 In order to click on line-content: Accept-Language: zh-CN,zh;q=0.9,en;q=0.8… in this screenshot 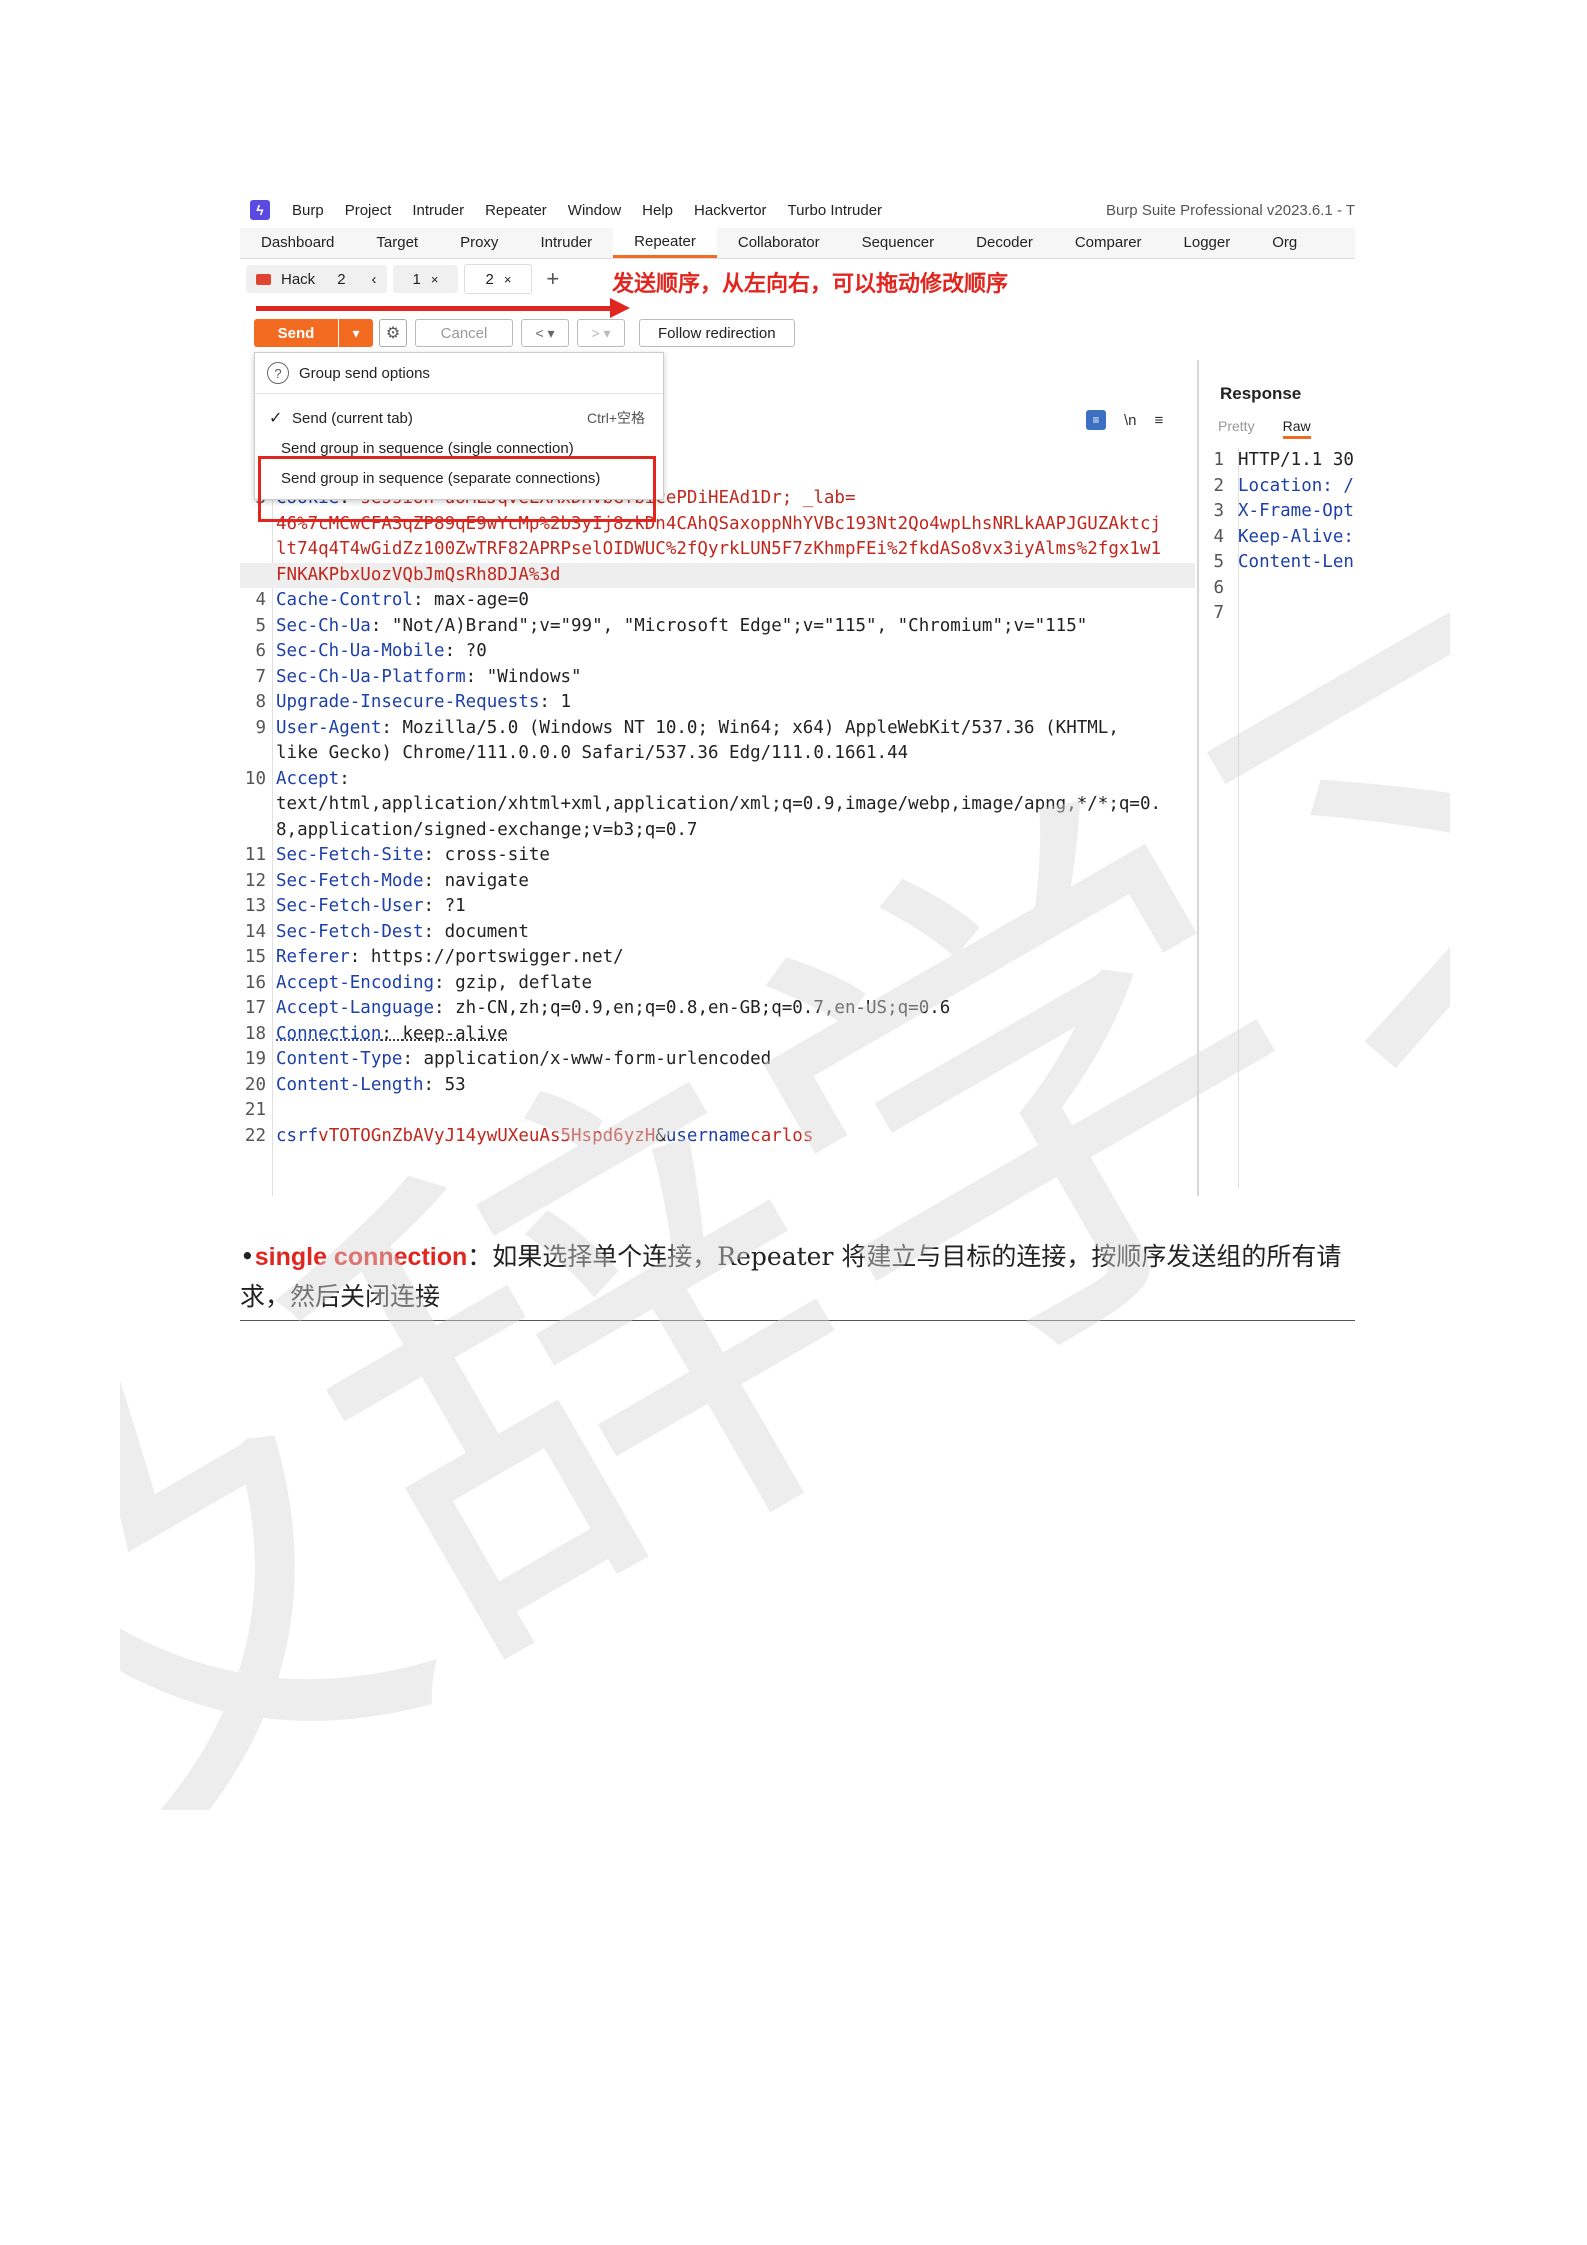, I will do `click(613, 1009)`.